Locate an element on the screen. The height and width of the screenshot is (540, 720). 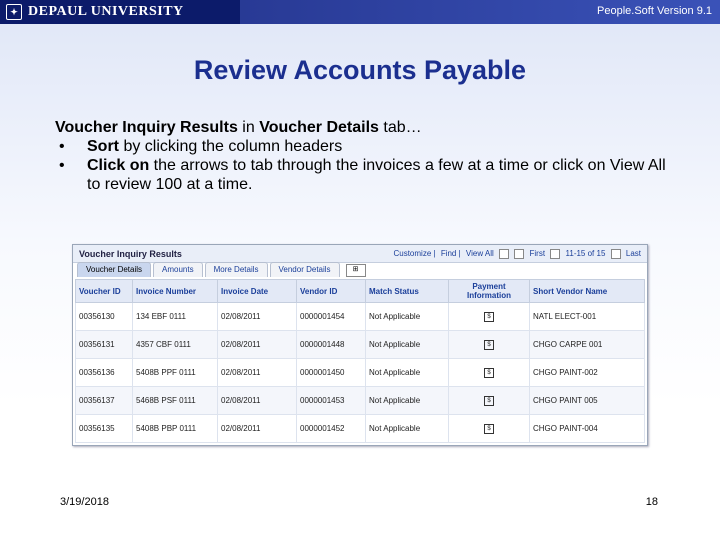
bullet-text: Sort by clicking the column headers is located at coordinates (214, 146).